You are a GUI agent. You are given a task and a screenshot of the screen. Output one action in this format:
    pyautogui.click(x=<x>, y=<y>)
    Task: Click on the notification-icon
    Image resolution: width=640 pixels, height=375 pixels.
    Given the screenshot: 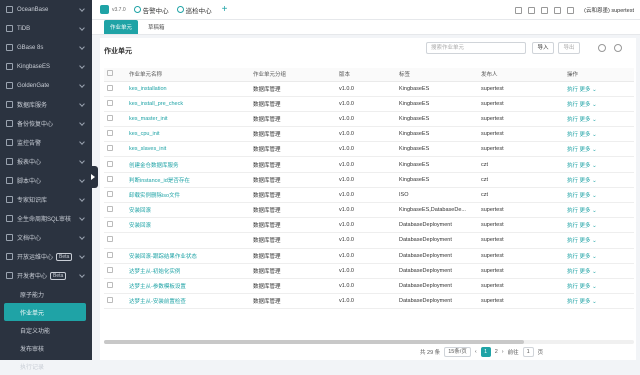 What is the action you would take?
    pyautogui.click(x=571, y=10)
    